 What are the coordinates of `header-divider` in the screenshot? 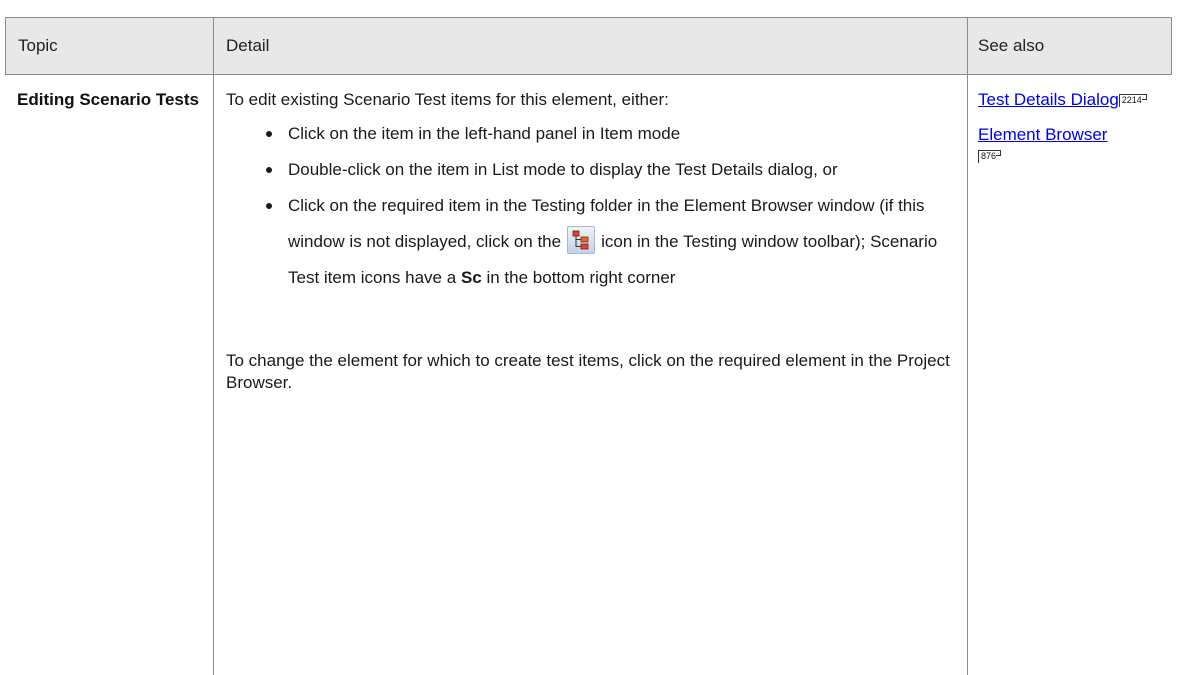 It's located at (588, 74).